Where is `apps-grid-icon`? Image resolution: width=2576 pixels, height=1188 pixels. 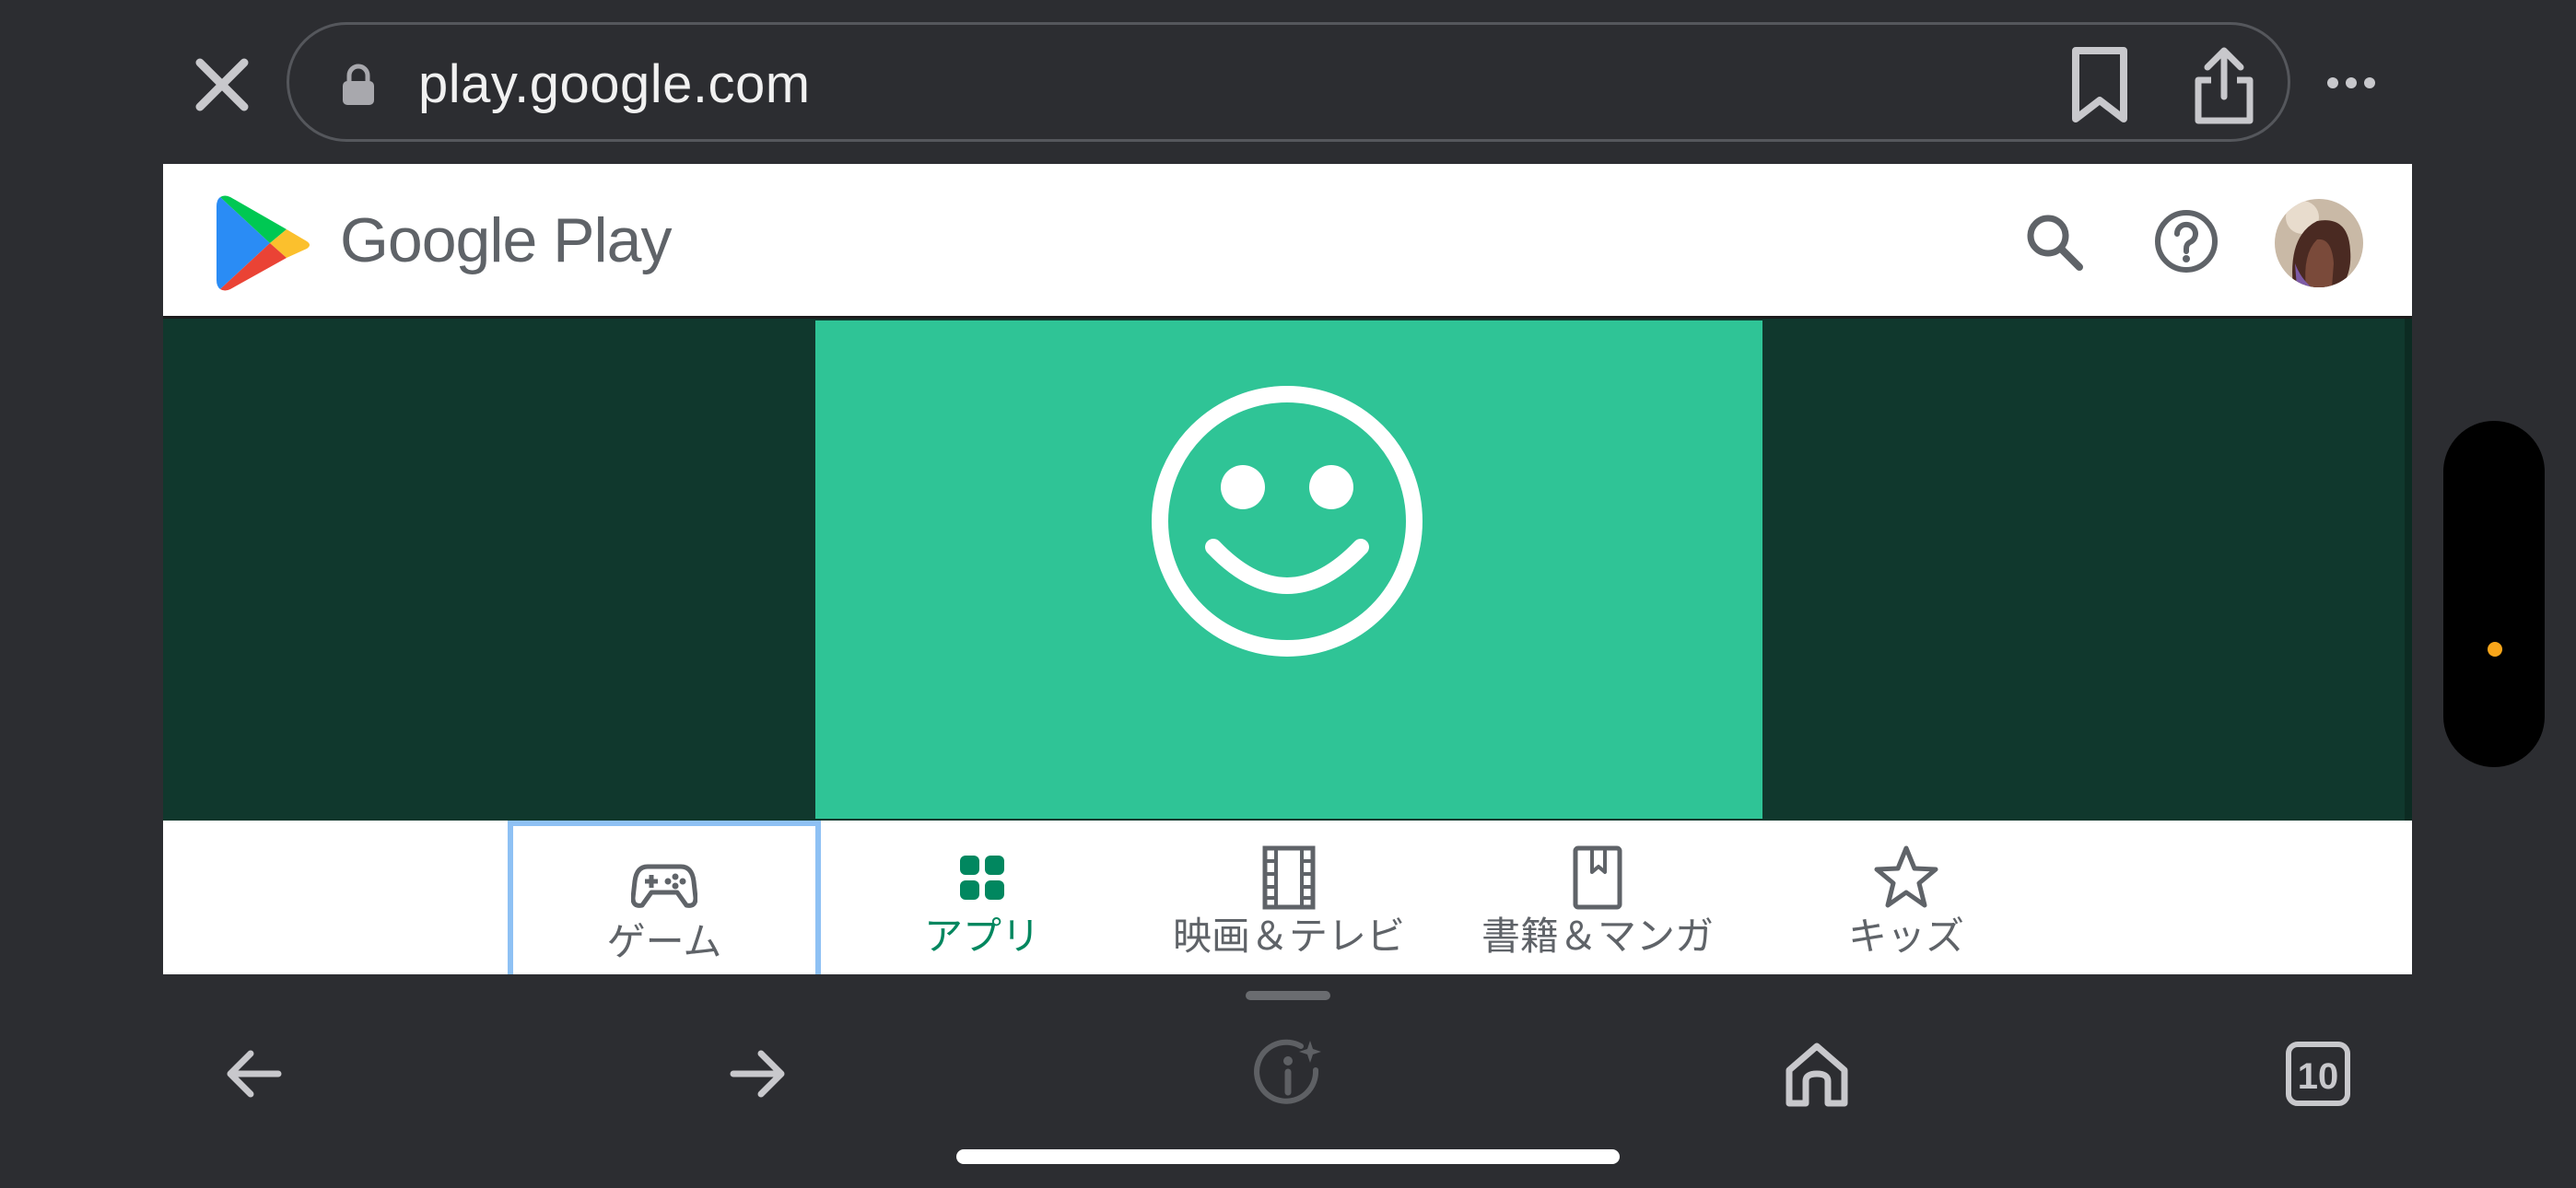 apps-grid-icon is located at coordinates (982, 877).